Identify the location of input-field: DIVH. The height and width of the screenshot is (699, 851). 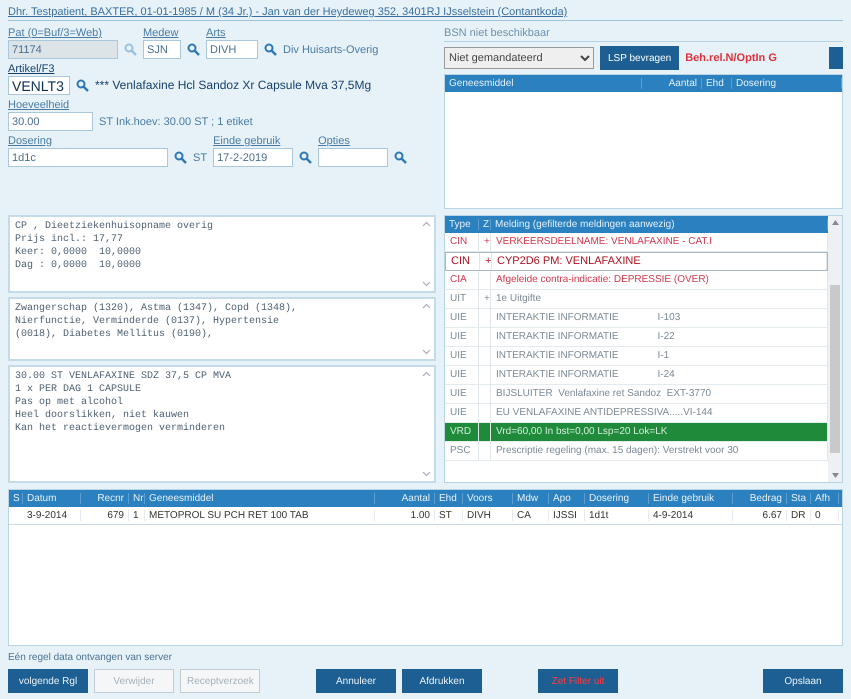
(232, 49).